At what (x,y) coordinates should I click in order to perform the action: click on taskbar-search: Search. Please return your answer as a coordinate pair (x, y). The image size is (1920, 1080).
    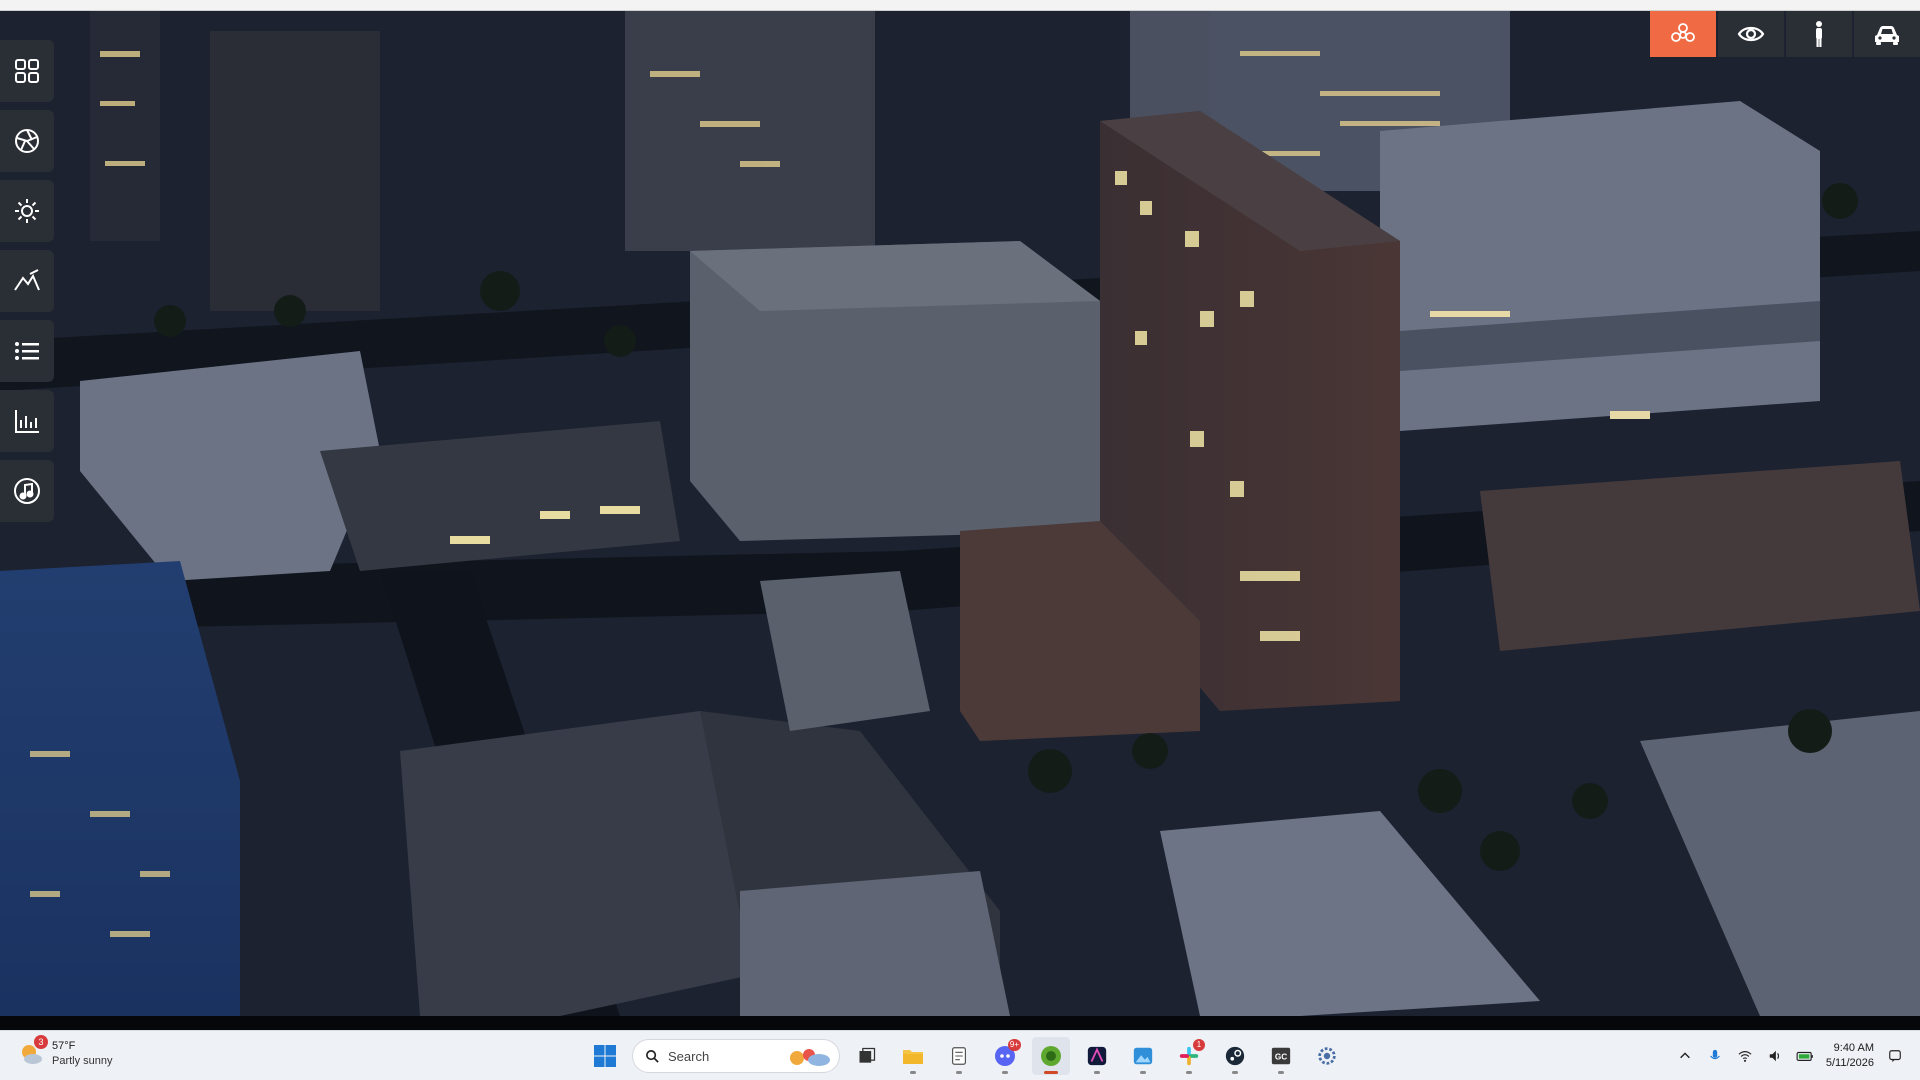
    Looking at the image, I should click on (736, 1056).